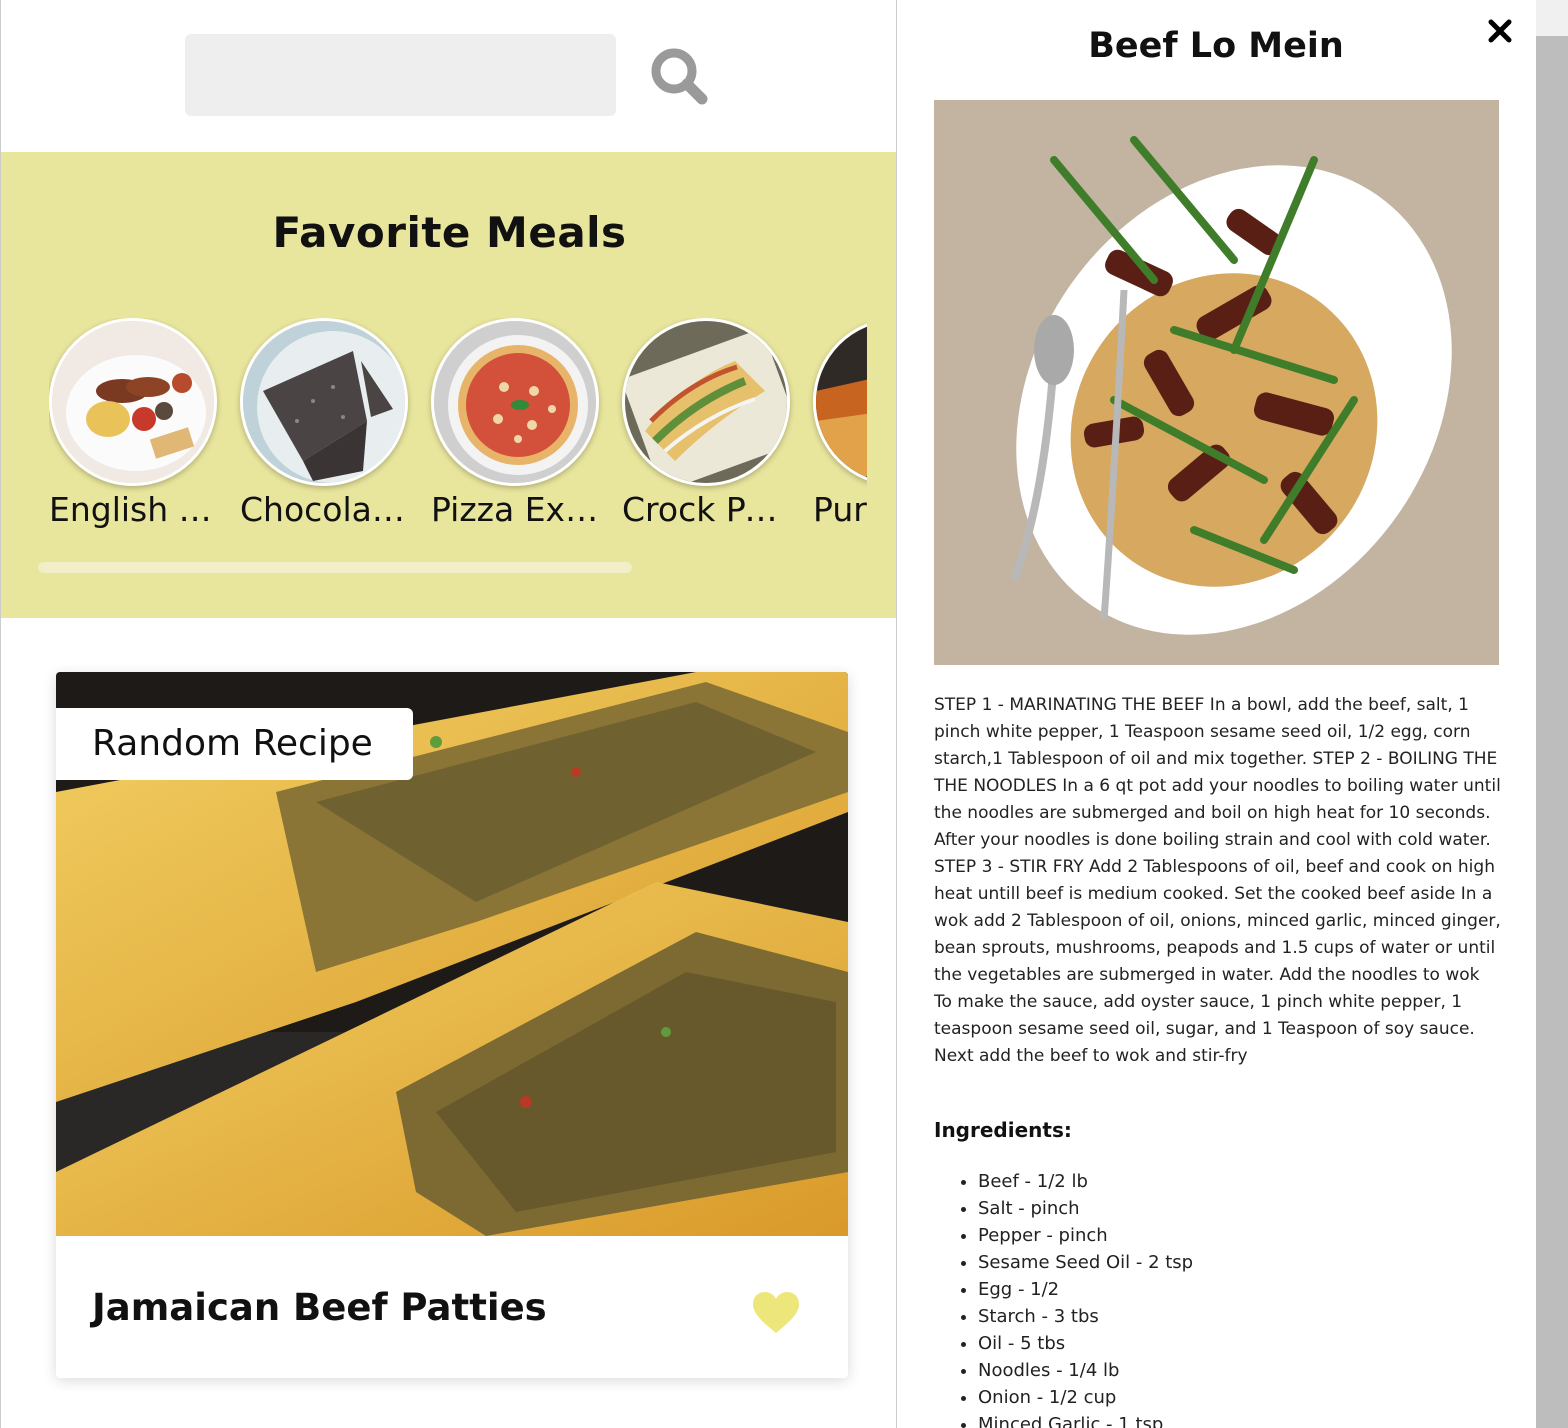  Describe the element at coordinates (709, 509) in the screenshot. I see `favorite-meal-label: Crock Pot Chicken Tacos` at that location.